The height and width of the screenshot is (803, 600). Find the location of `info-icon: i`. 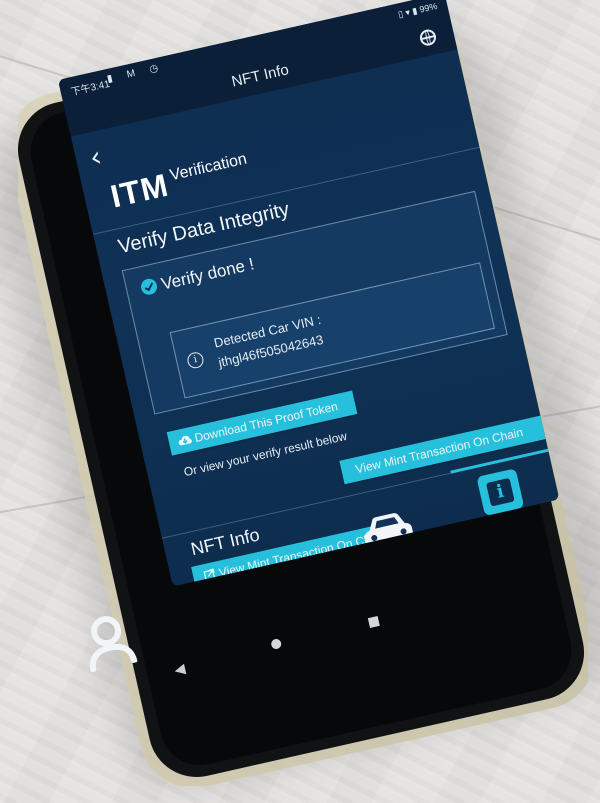

info-icon: i is located at coordinates (195, 360).